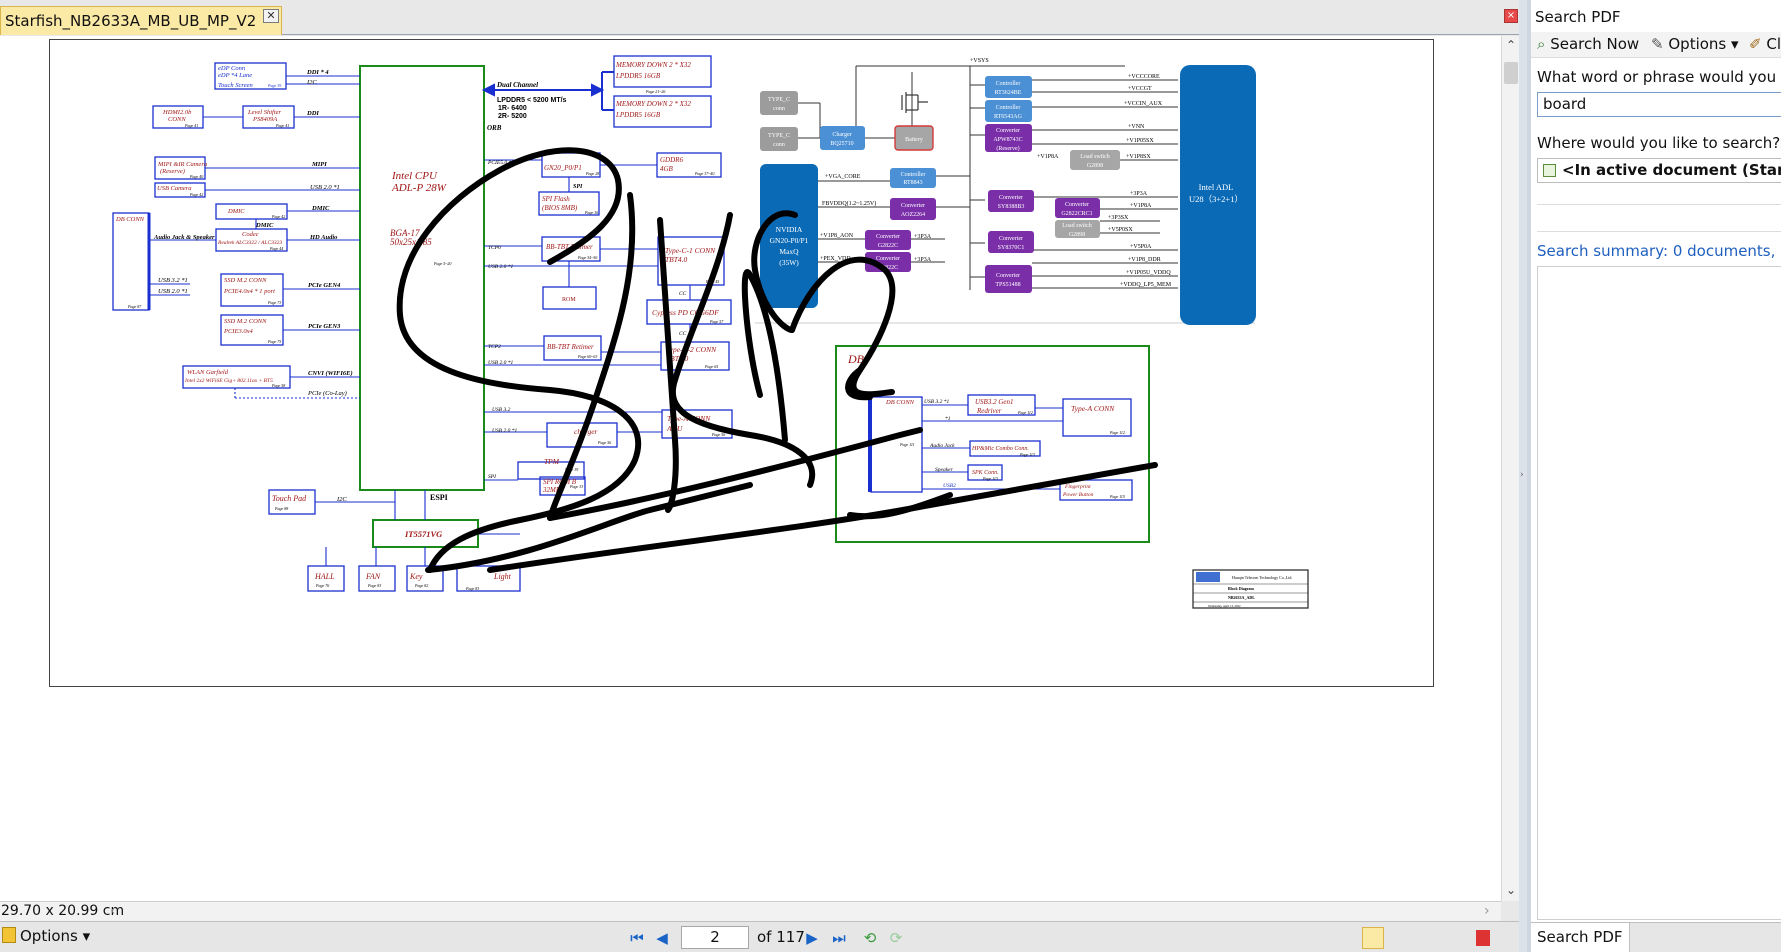 The image size is (1781, 952). I want to click on label: MaxQ, so click(789, 251).